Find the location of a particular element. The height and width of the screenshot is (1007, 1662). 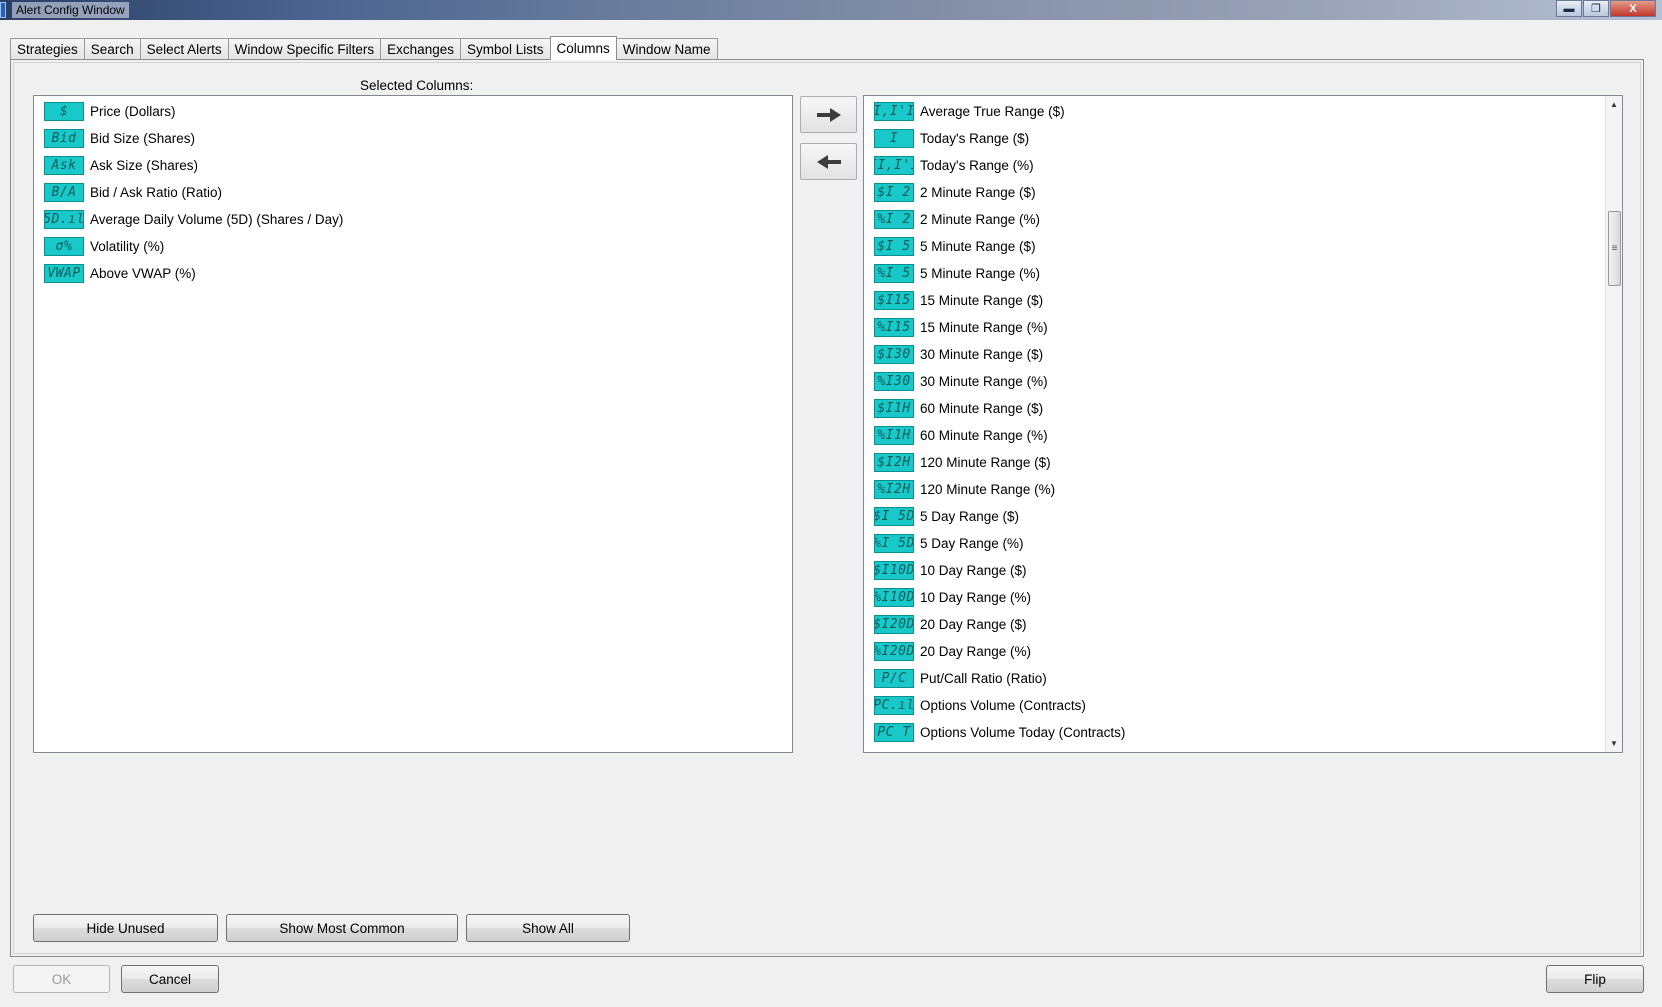

selected-column-item: σ% Volatility (%) is located at coordinates (413, 246).